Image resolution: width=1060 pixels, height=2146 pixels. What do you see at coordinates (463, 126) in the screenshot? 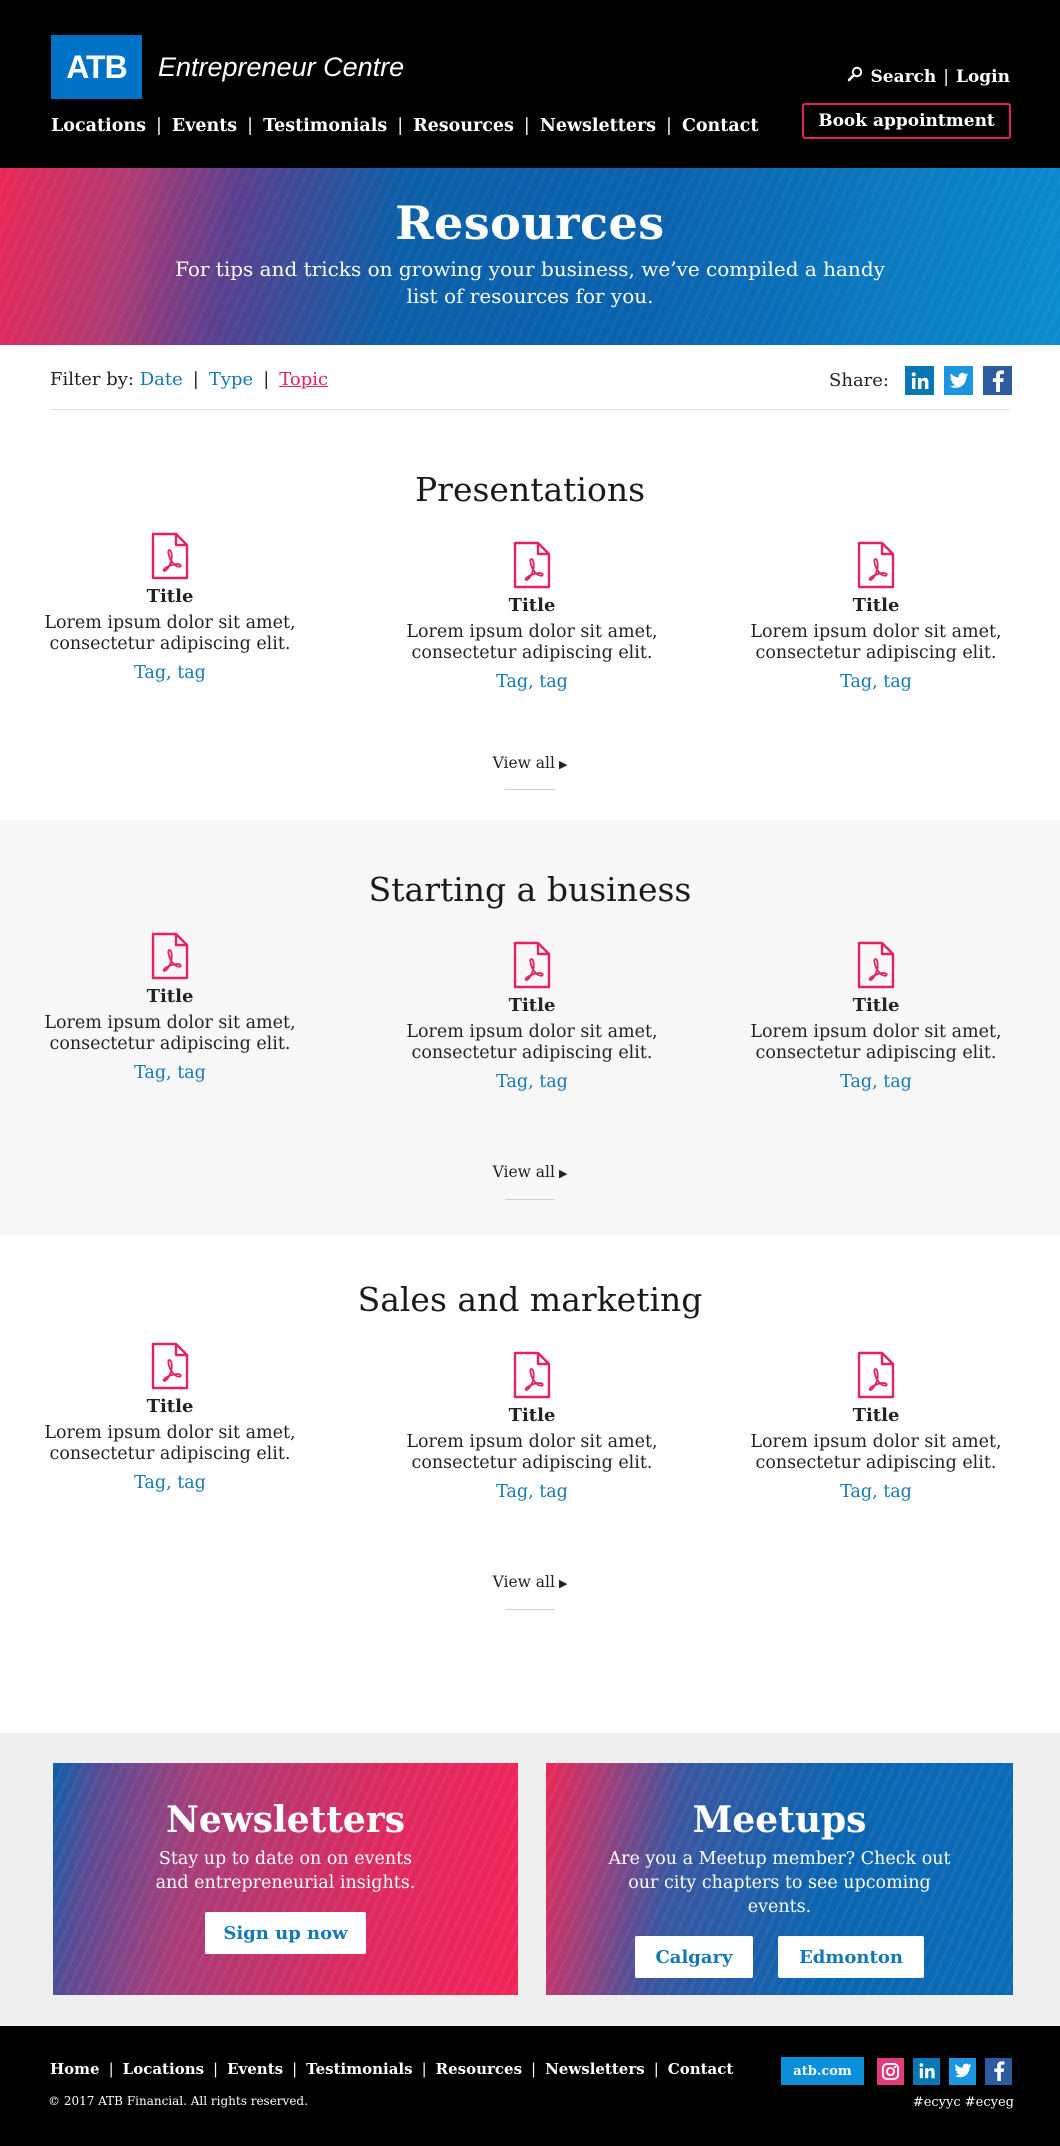
I see `nav-resources: Resources` at bounding box center [463, 126].